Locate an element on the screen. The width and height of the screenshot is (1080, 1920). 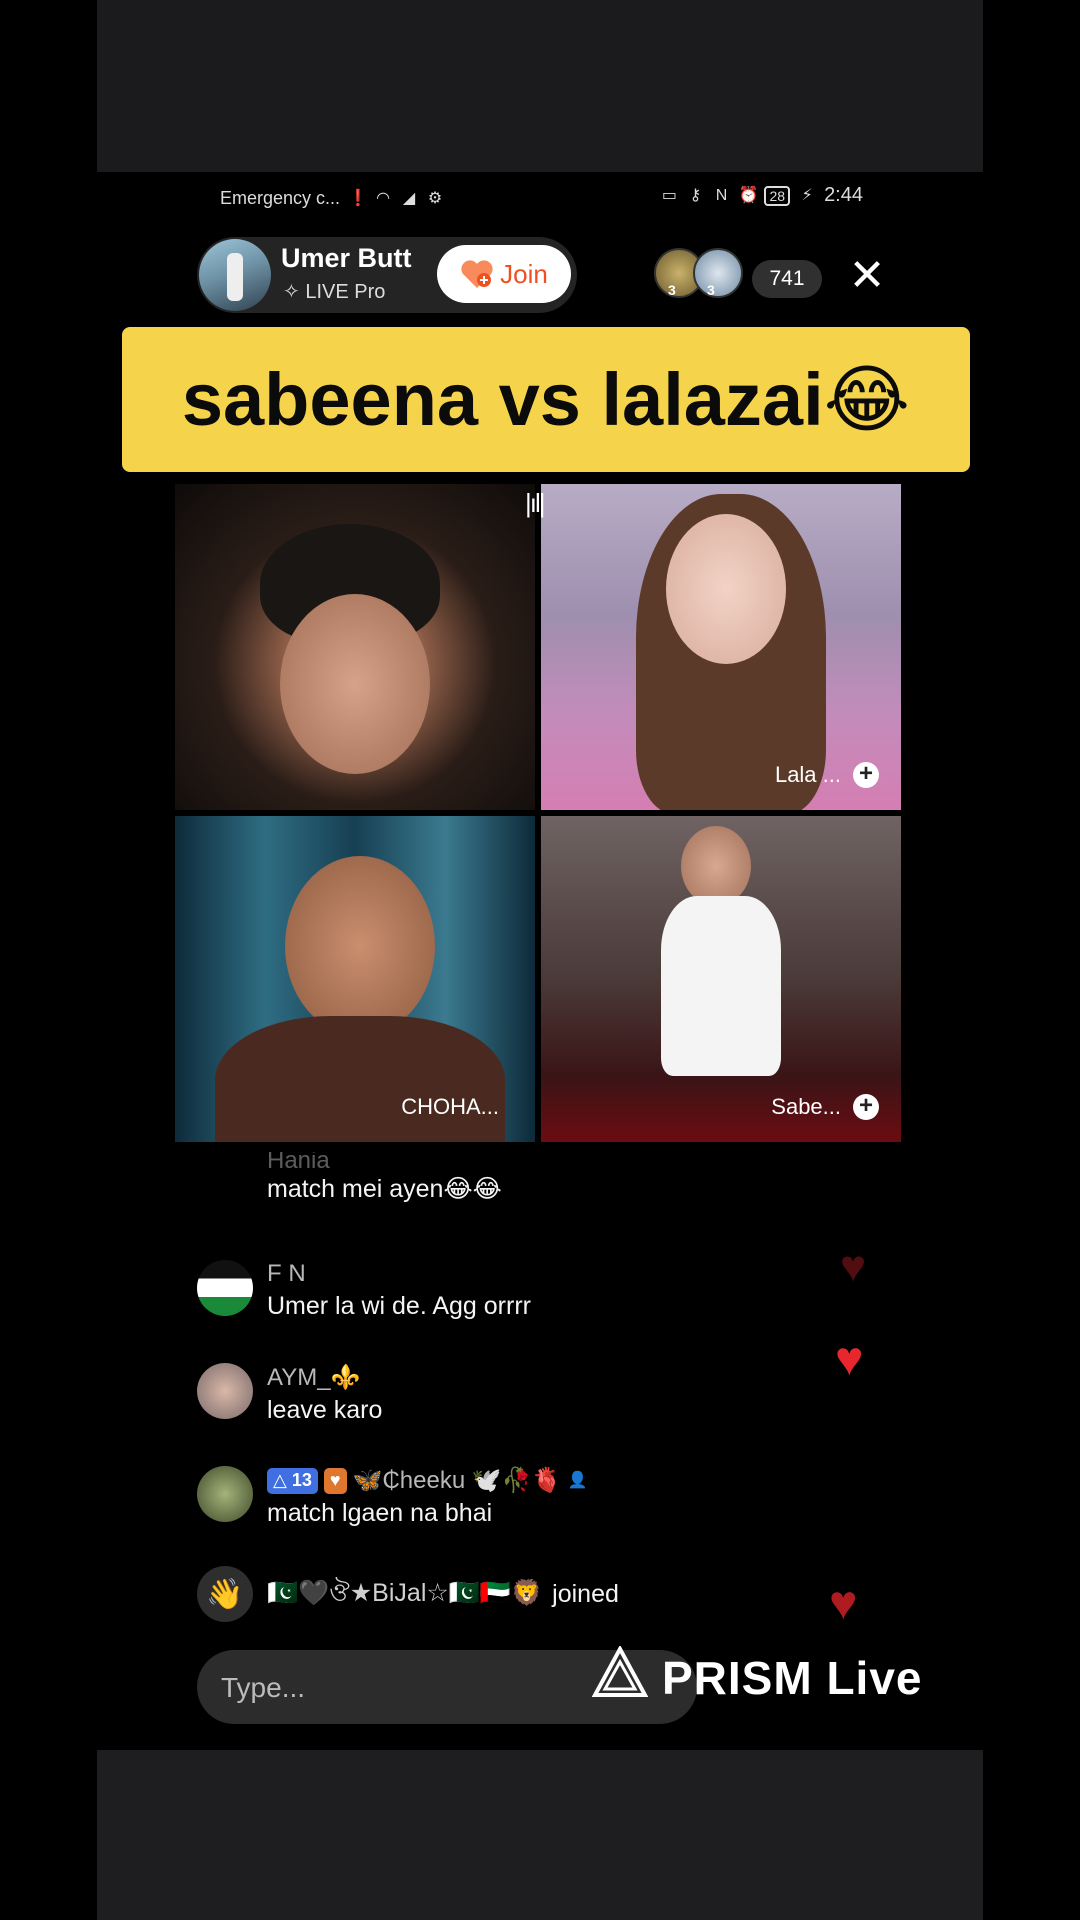
video-caption: sabeena vs lalazai😂 is located at coordinates (546, 399).